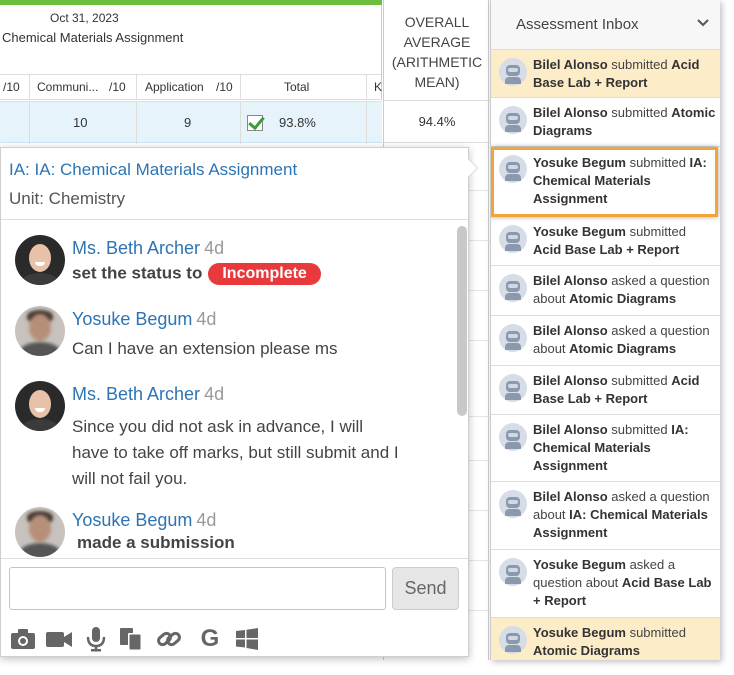 This screenshot has width=734, height=675. Describe the element at coordinates (23, 639) in the screenshot. I see `camera-icon` at that location.